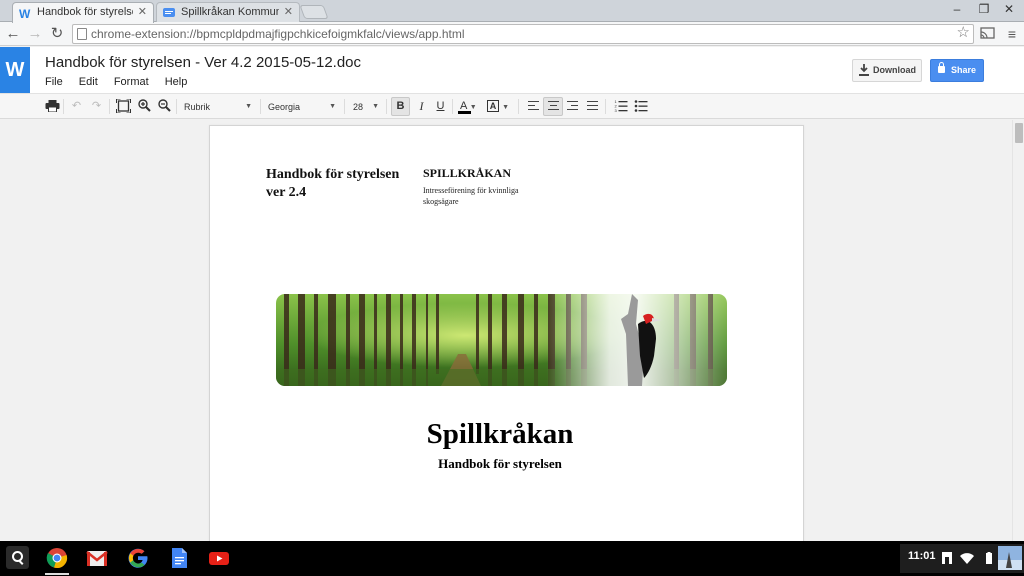 This screenshot has height=576, width=1024. I want to click on ime-input-icon, so click(947, 558).